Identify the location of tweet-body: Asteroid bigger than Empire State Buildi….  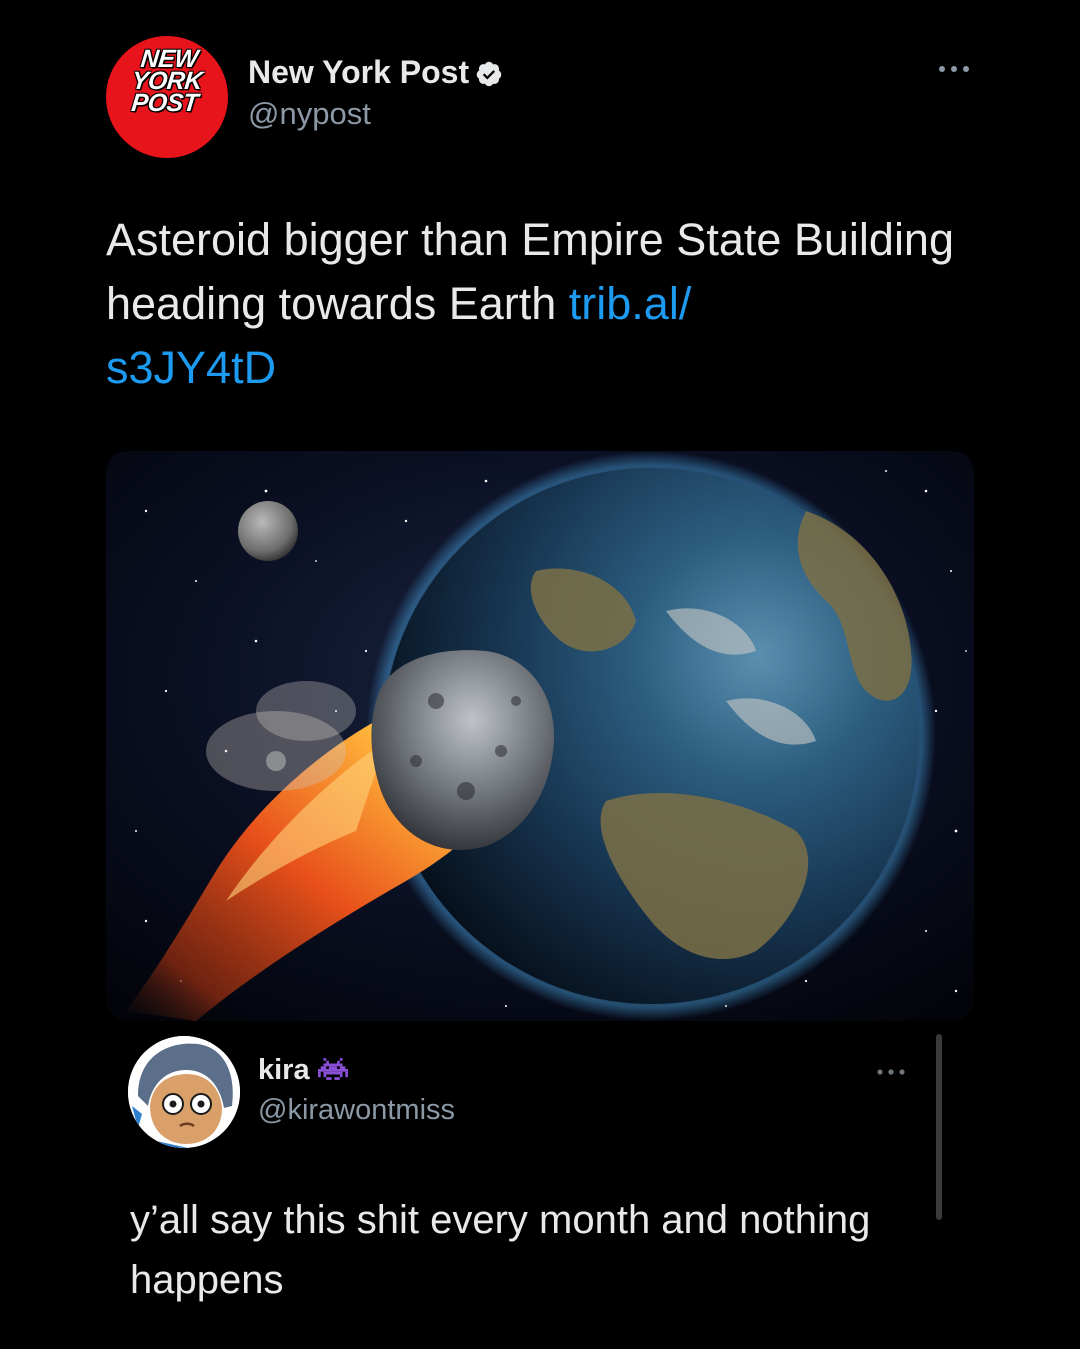
(530, 271).